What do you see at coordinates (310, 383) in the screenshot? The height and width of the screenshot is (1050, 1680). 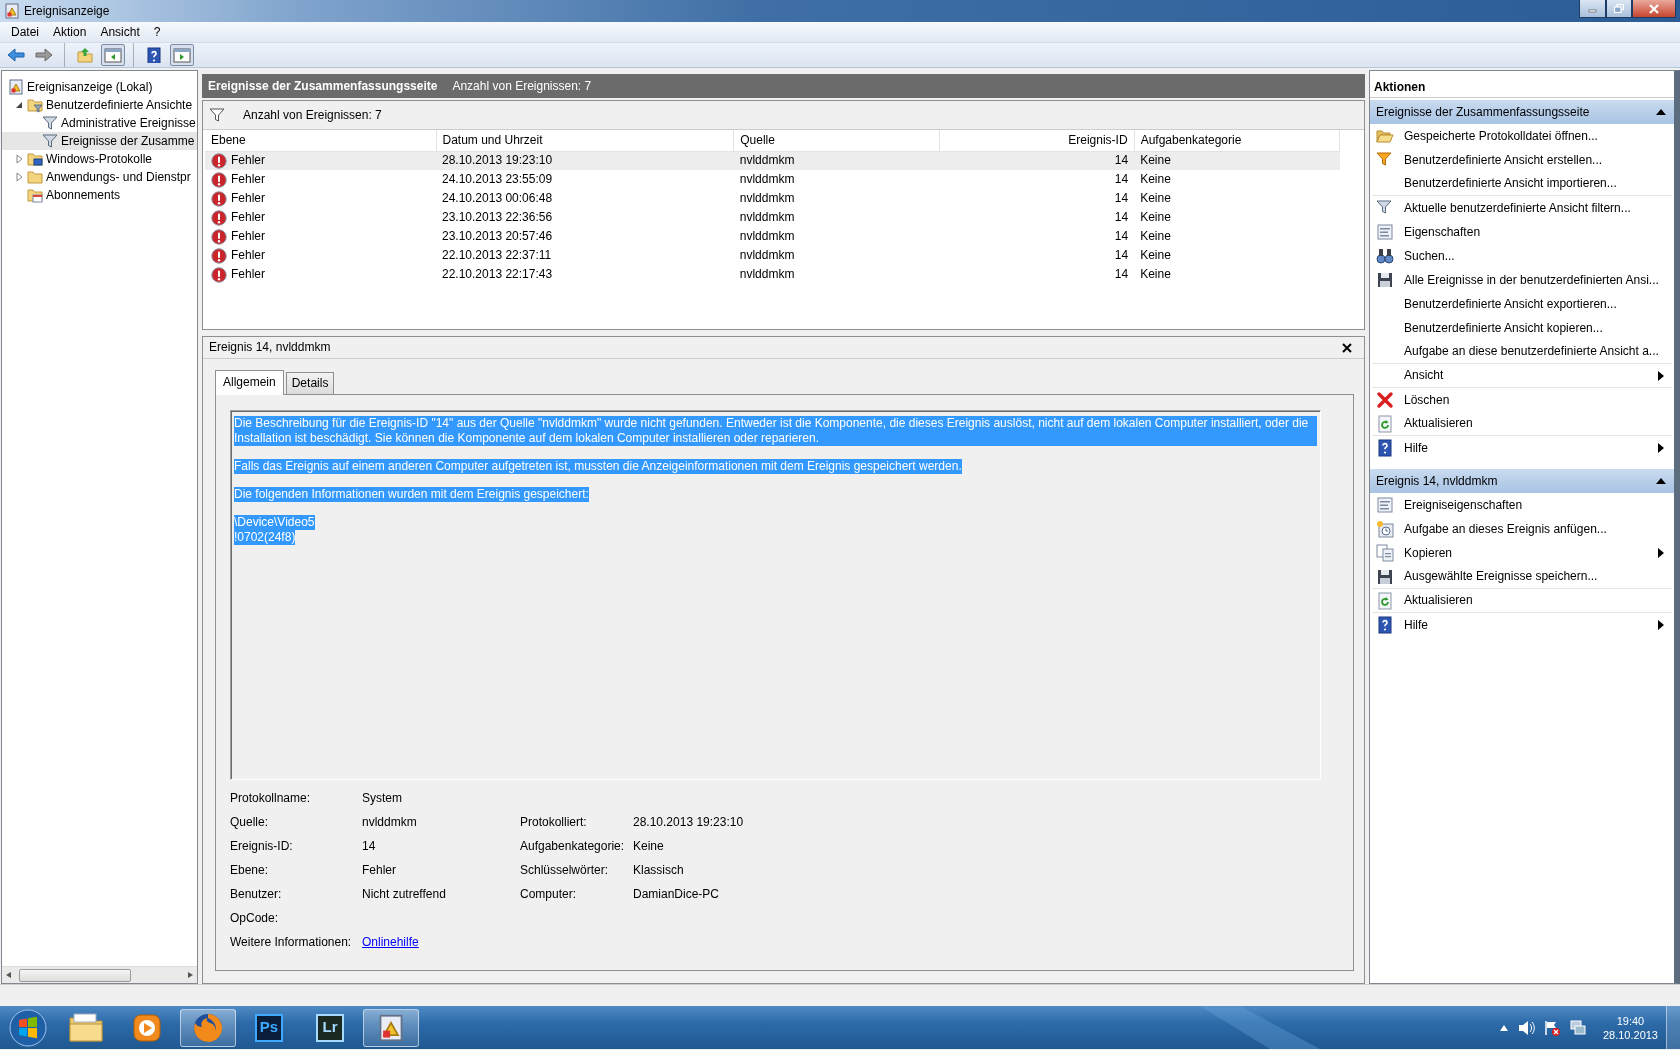 I see `tab: Details` at bounding box center [310, 383].